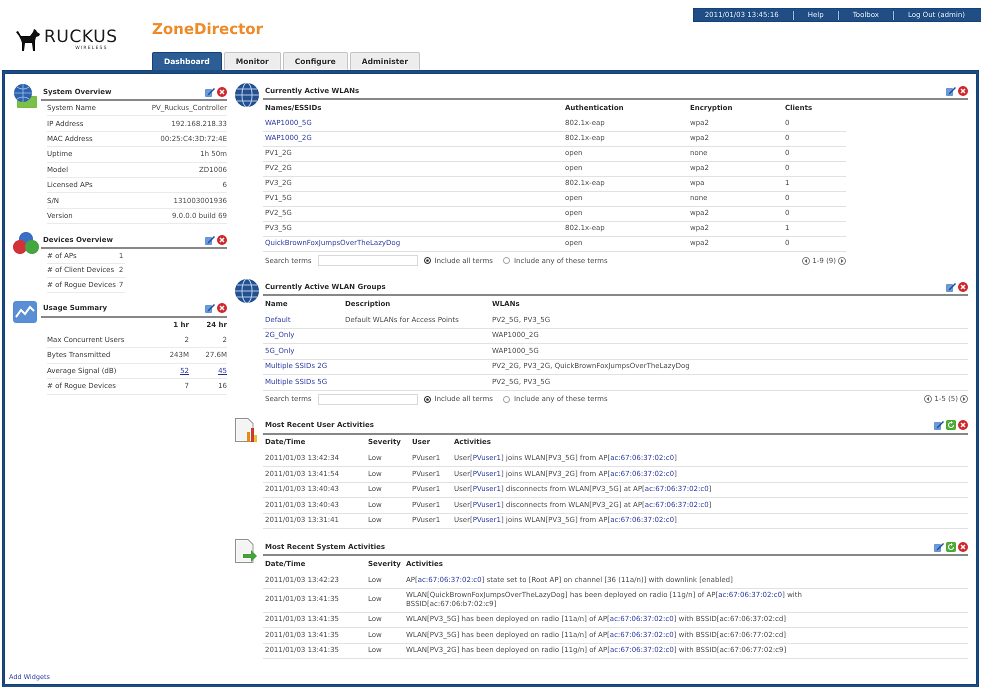 The image size is (981, 687). Describe the element at coordinates (207, 29) in the screenshot. I see `product-name: ZoneDirector` at that location.